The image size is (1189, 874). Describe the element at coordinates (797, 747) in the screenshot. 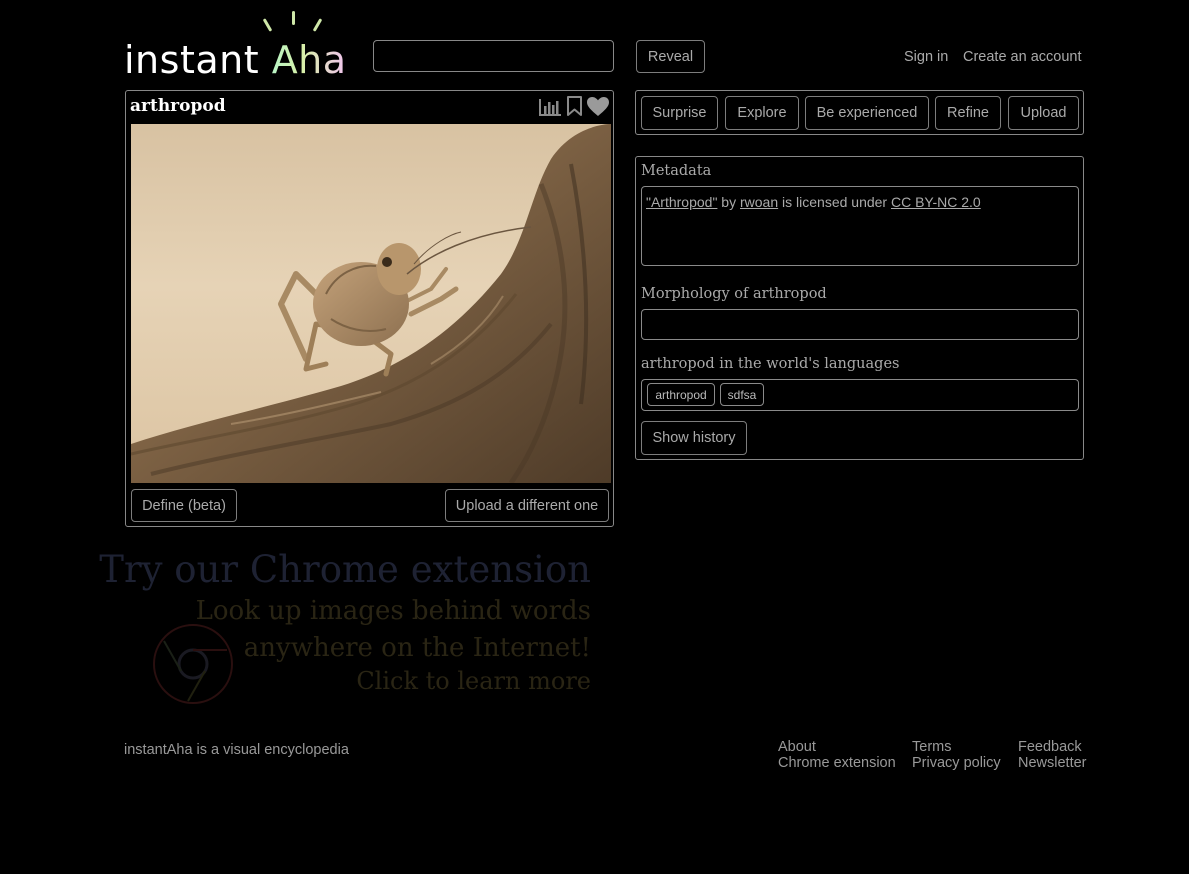

I see `footer-about-link: About` at that location.